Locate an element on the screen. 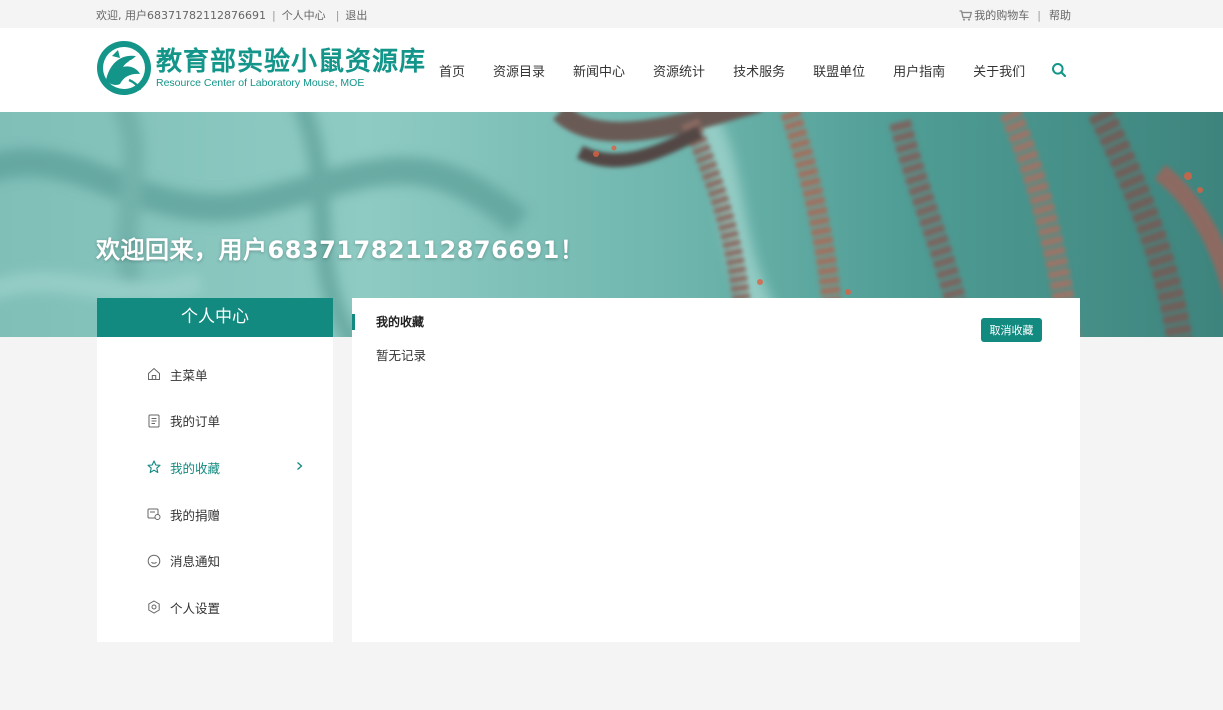 The width and height of the screenshot is (1223, 710). sidebar-item-main-menu: 主菜单 is located at coordinates (215, 374).